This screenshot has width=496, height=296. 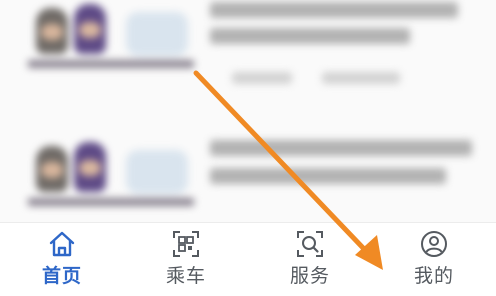 I want to click on tab-service: 服务, so click(x=310, y=259).